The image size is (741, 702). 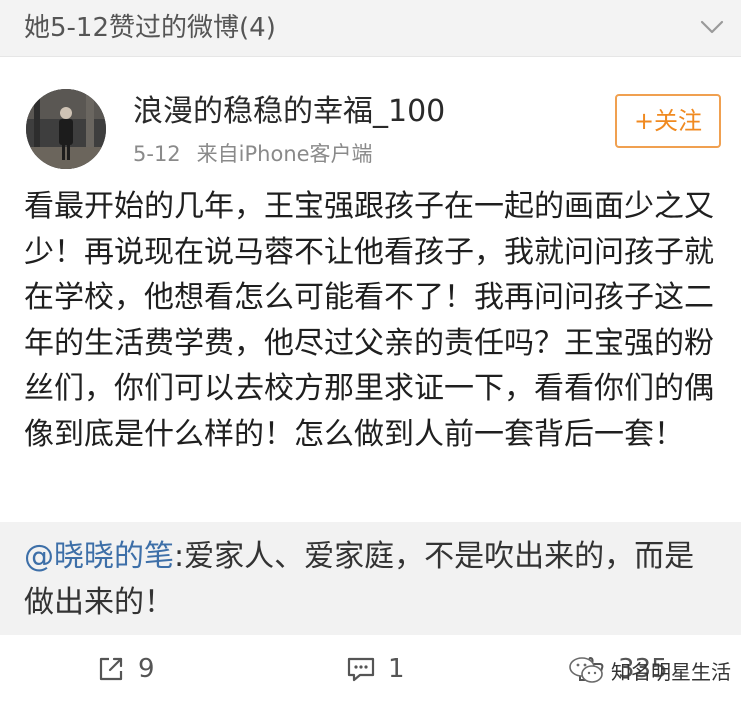 I want to click on follow-button: +关注, so click(x=668, y=121).